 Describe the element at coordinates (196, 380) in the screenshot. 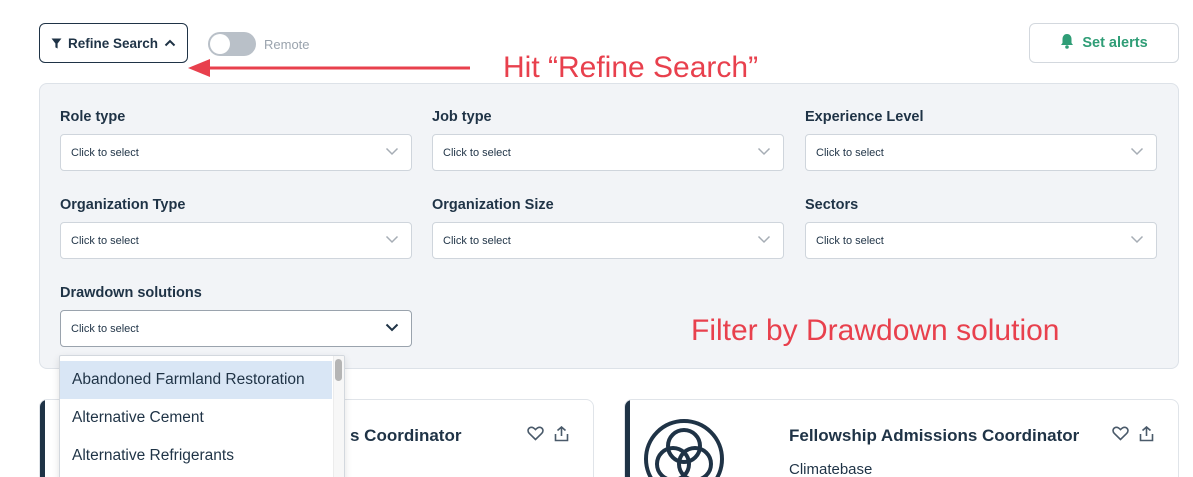

I see `dropdown-option: Abandoned Farmland Restoration` at that location.